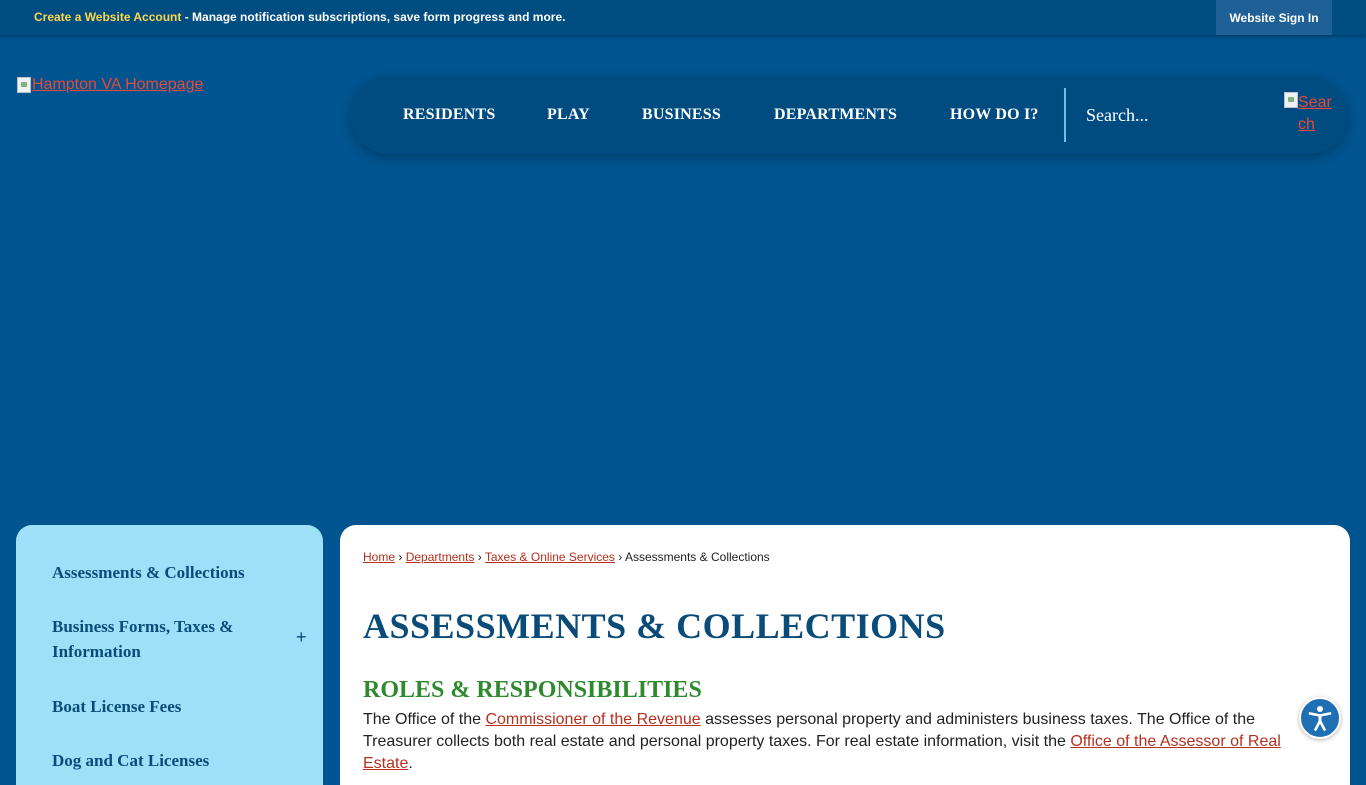 This screenshot has width=1366, height=785. I want to click on sidebar-item-boat-license: Boat License Fees, so click(157, 706).